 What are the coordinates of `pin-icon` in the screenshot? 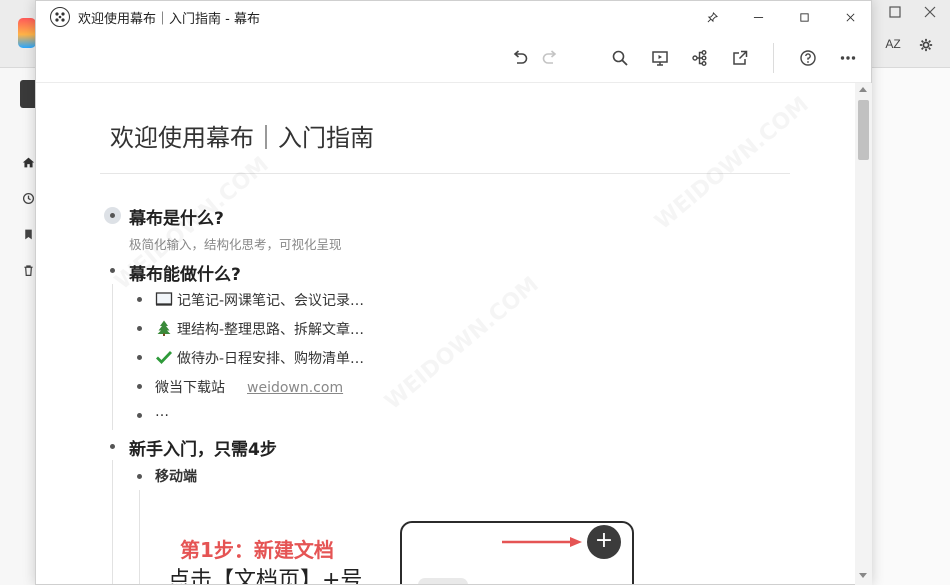 It's located at (712, 17).